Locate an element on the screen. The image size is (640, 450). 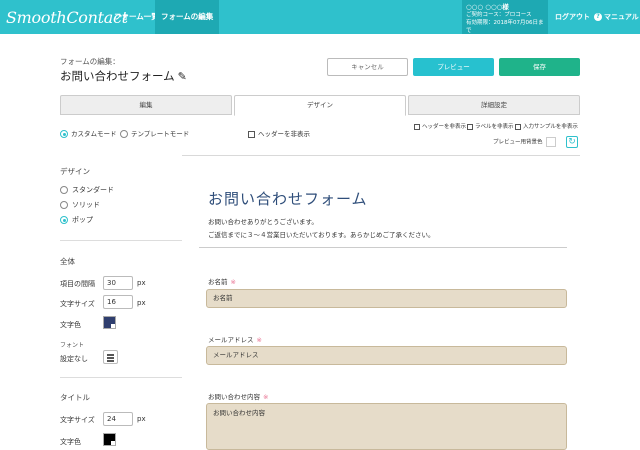
divider is located at coordinates (381, 155).